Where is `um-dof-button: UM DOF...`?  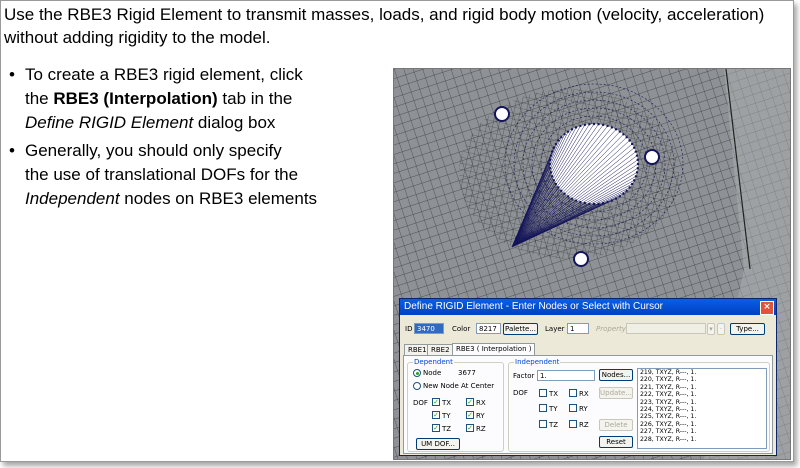
um-dof-button: UM DOF... is located at coordinates (438, 444).